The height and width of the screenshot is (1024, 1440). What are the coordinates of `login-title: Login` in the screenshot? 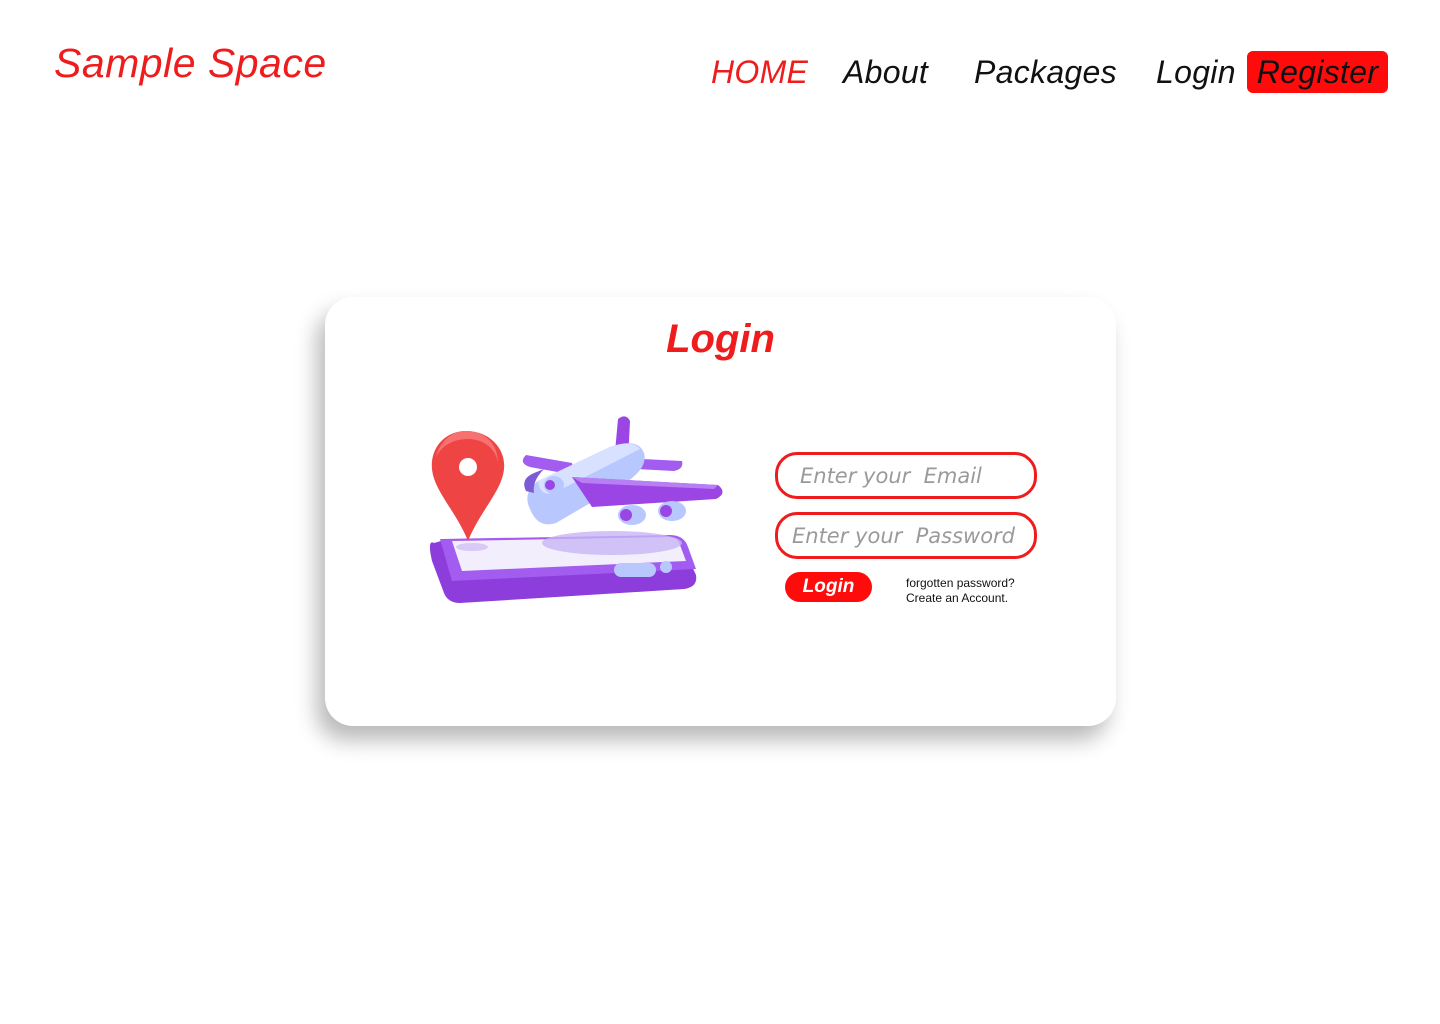 It's located at (720, 339).